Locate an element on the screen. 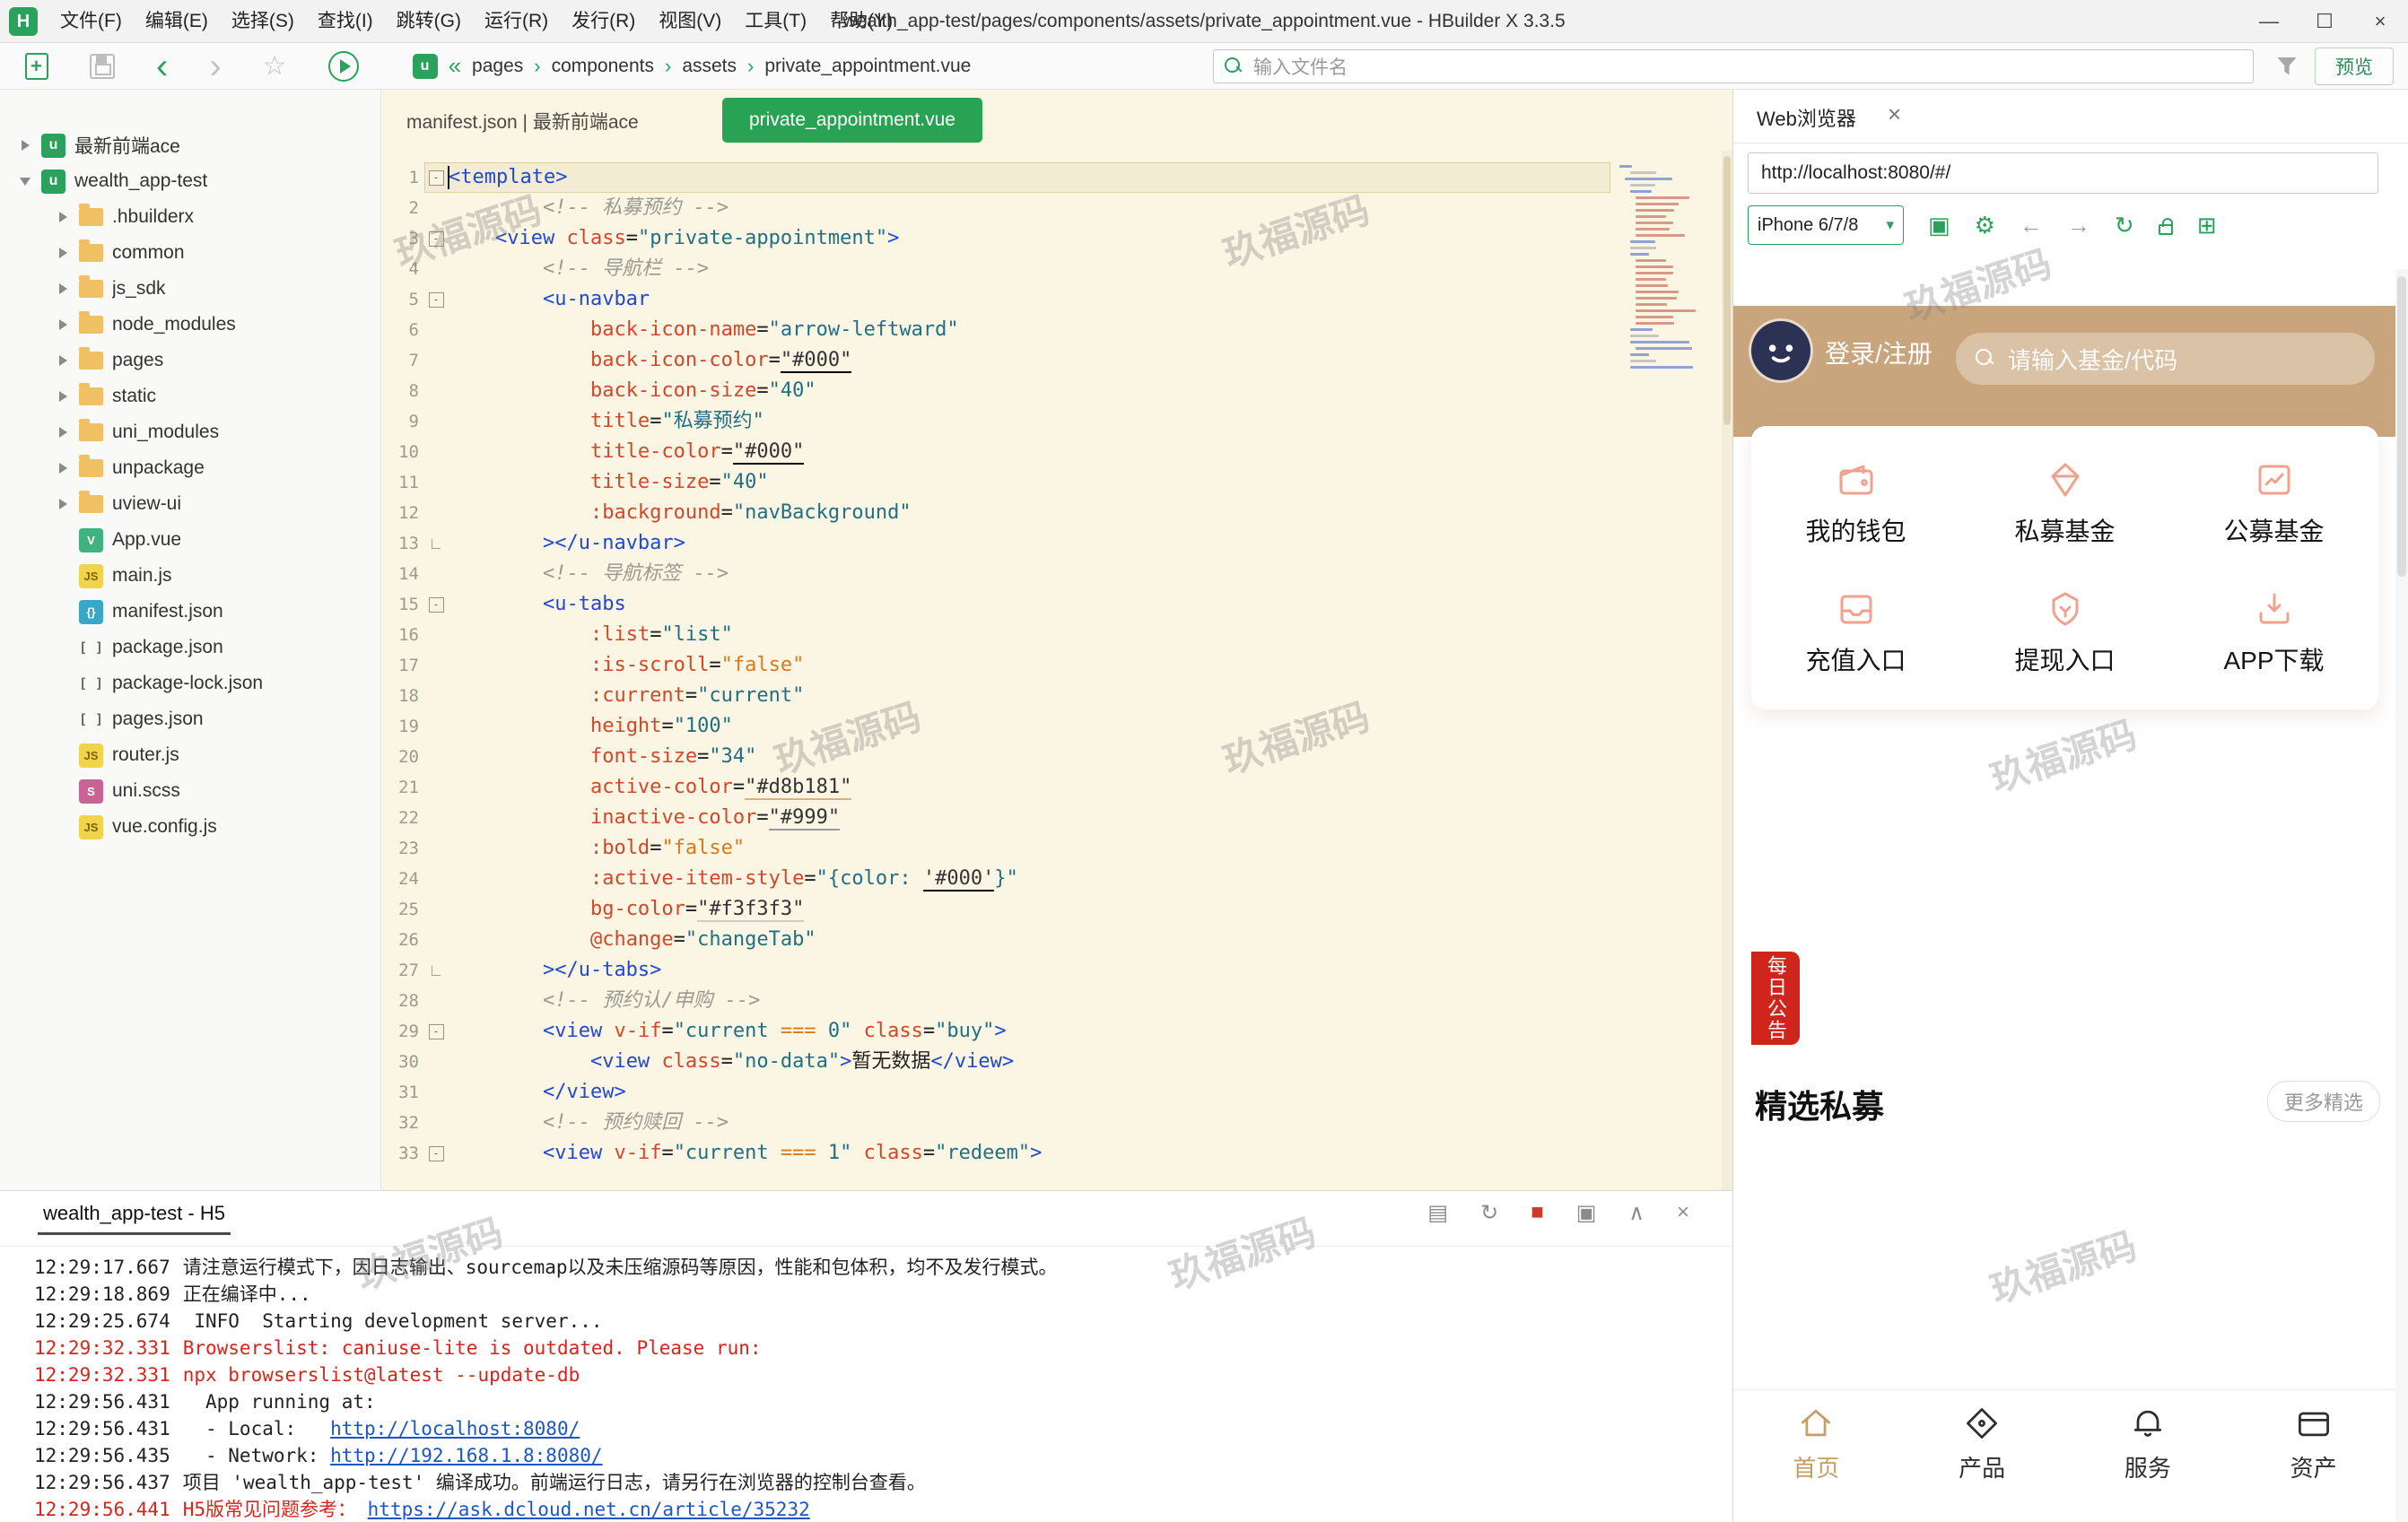 The height and width of the screenshot is (1522, 2408). login-register-link: 登录/注册 is located at coordinates (1879, 352).